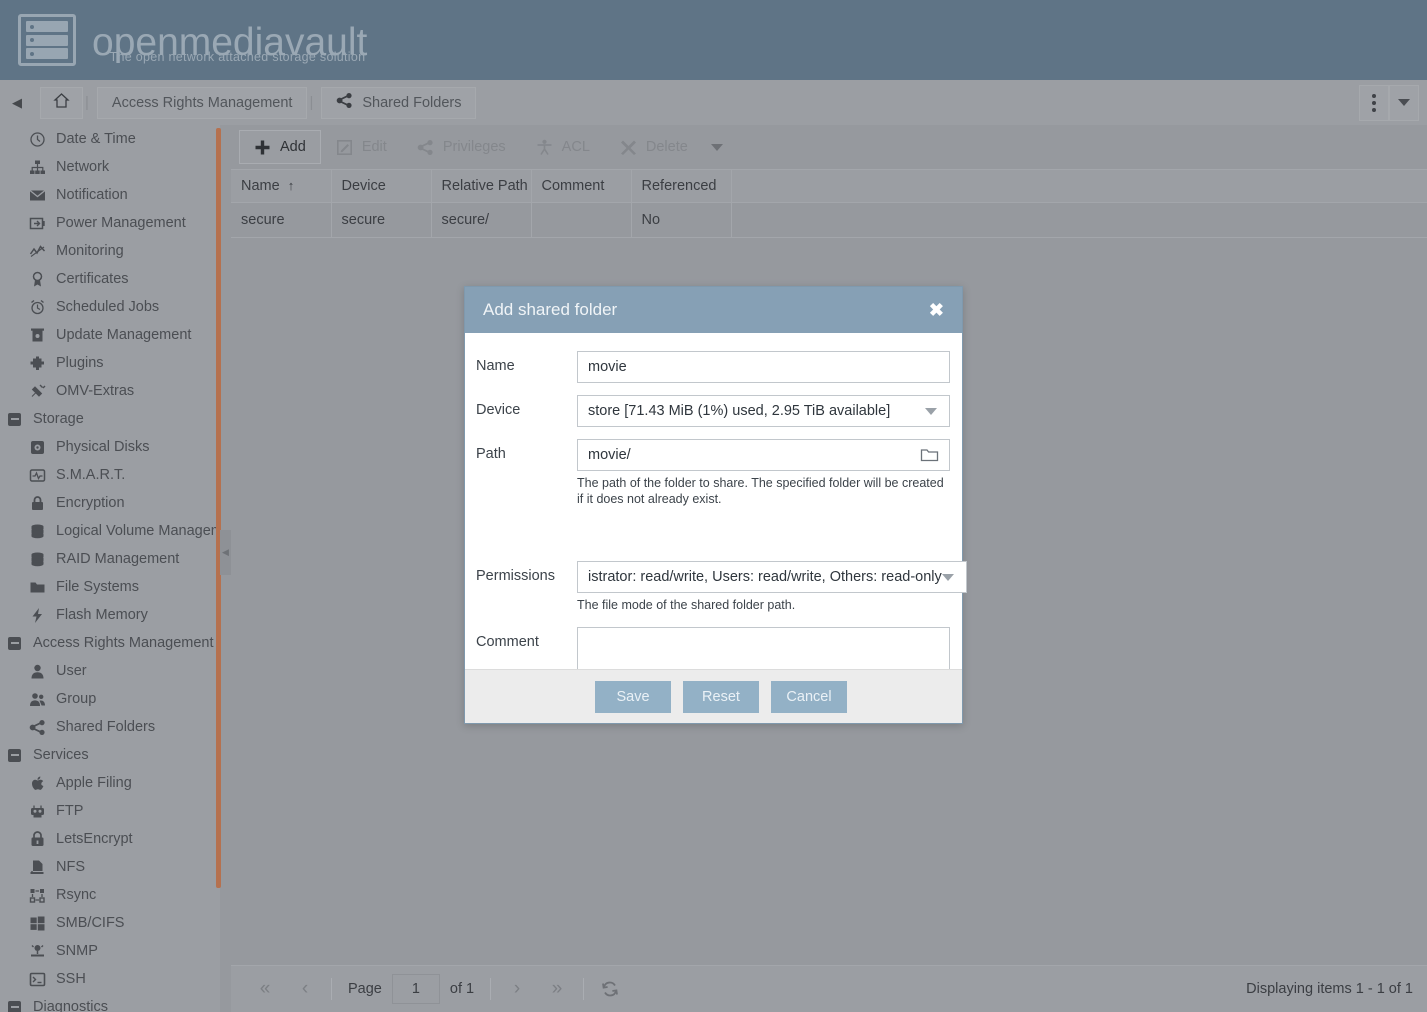 The width and height of the screenshot is (1427, 1012). Describe the element at coordinates (305, 989) in the screenshot. I see `prev-page-button: ‹` at that location.